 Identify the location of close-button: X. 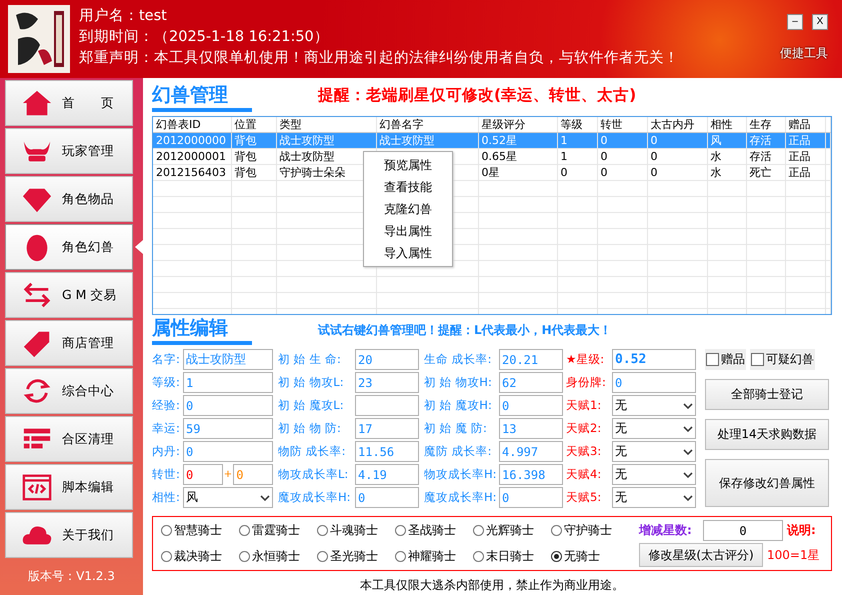
(820, 22).